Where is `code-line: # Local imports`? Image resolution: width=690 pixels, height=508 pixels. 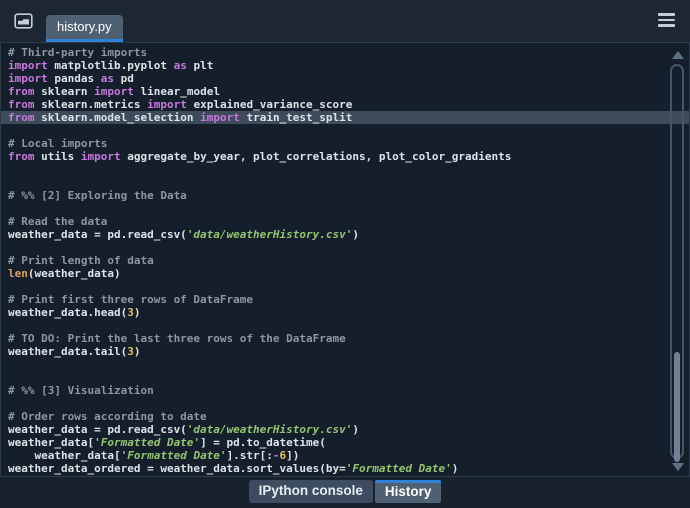 code-line: # Local imports is located at coordinates (345, 143).